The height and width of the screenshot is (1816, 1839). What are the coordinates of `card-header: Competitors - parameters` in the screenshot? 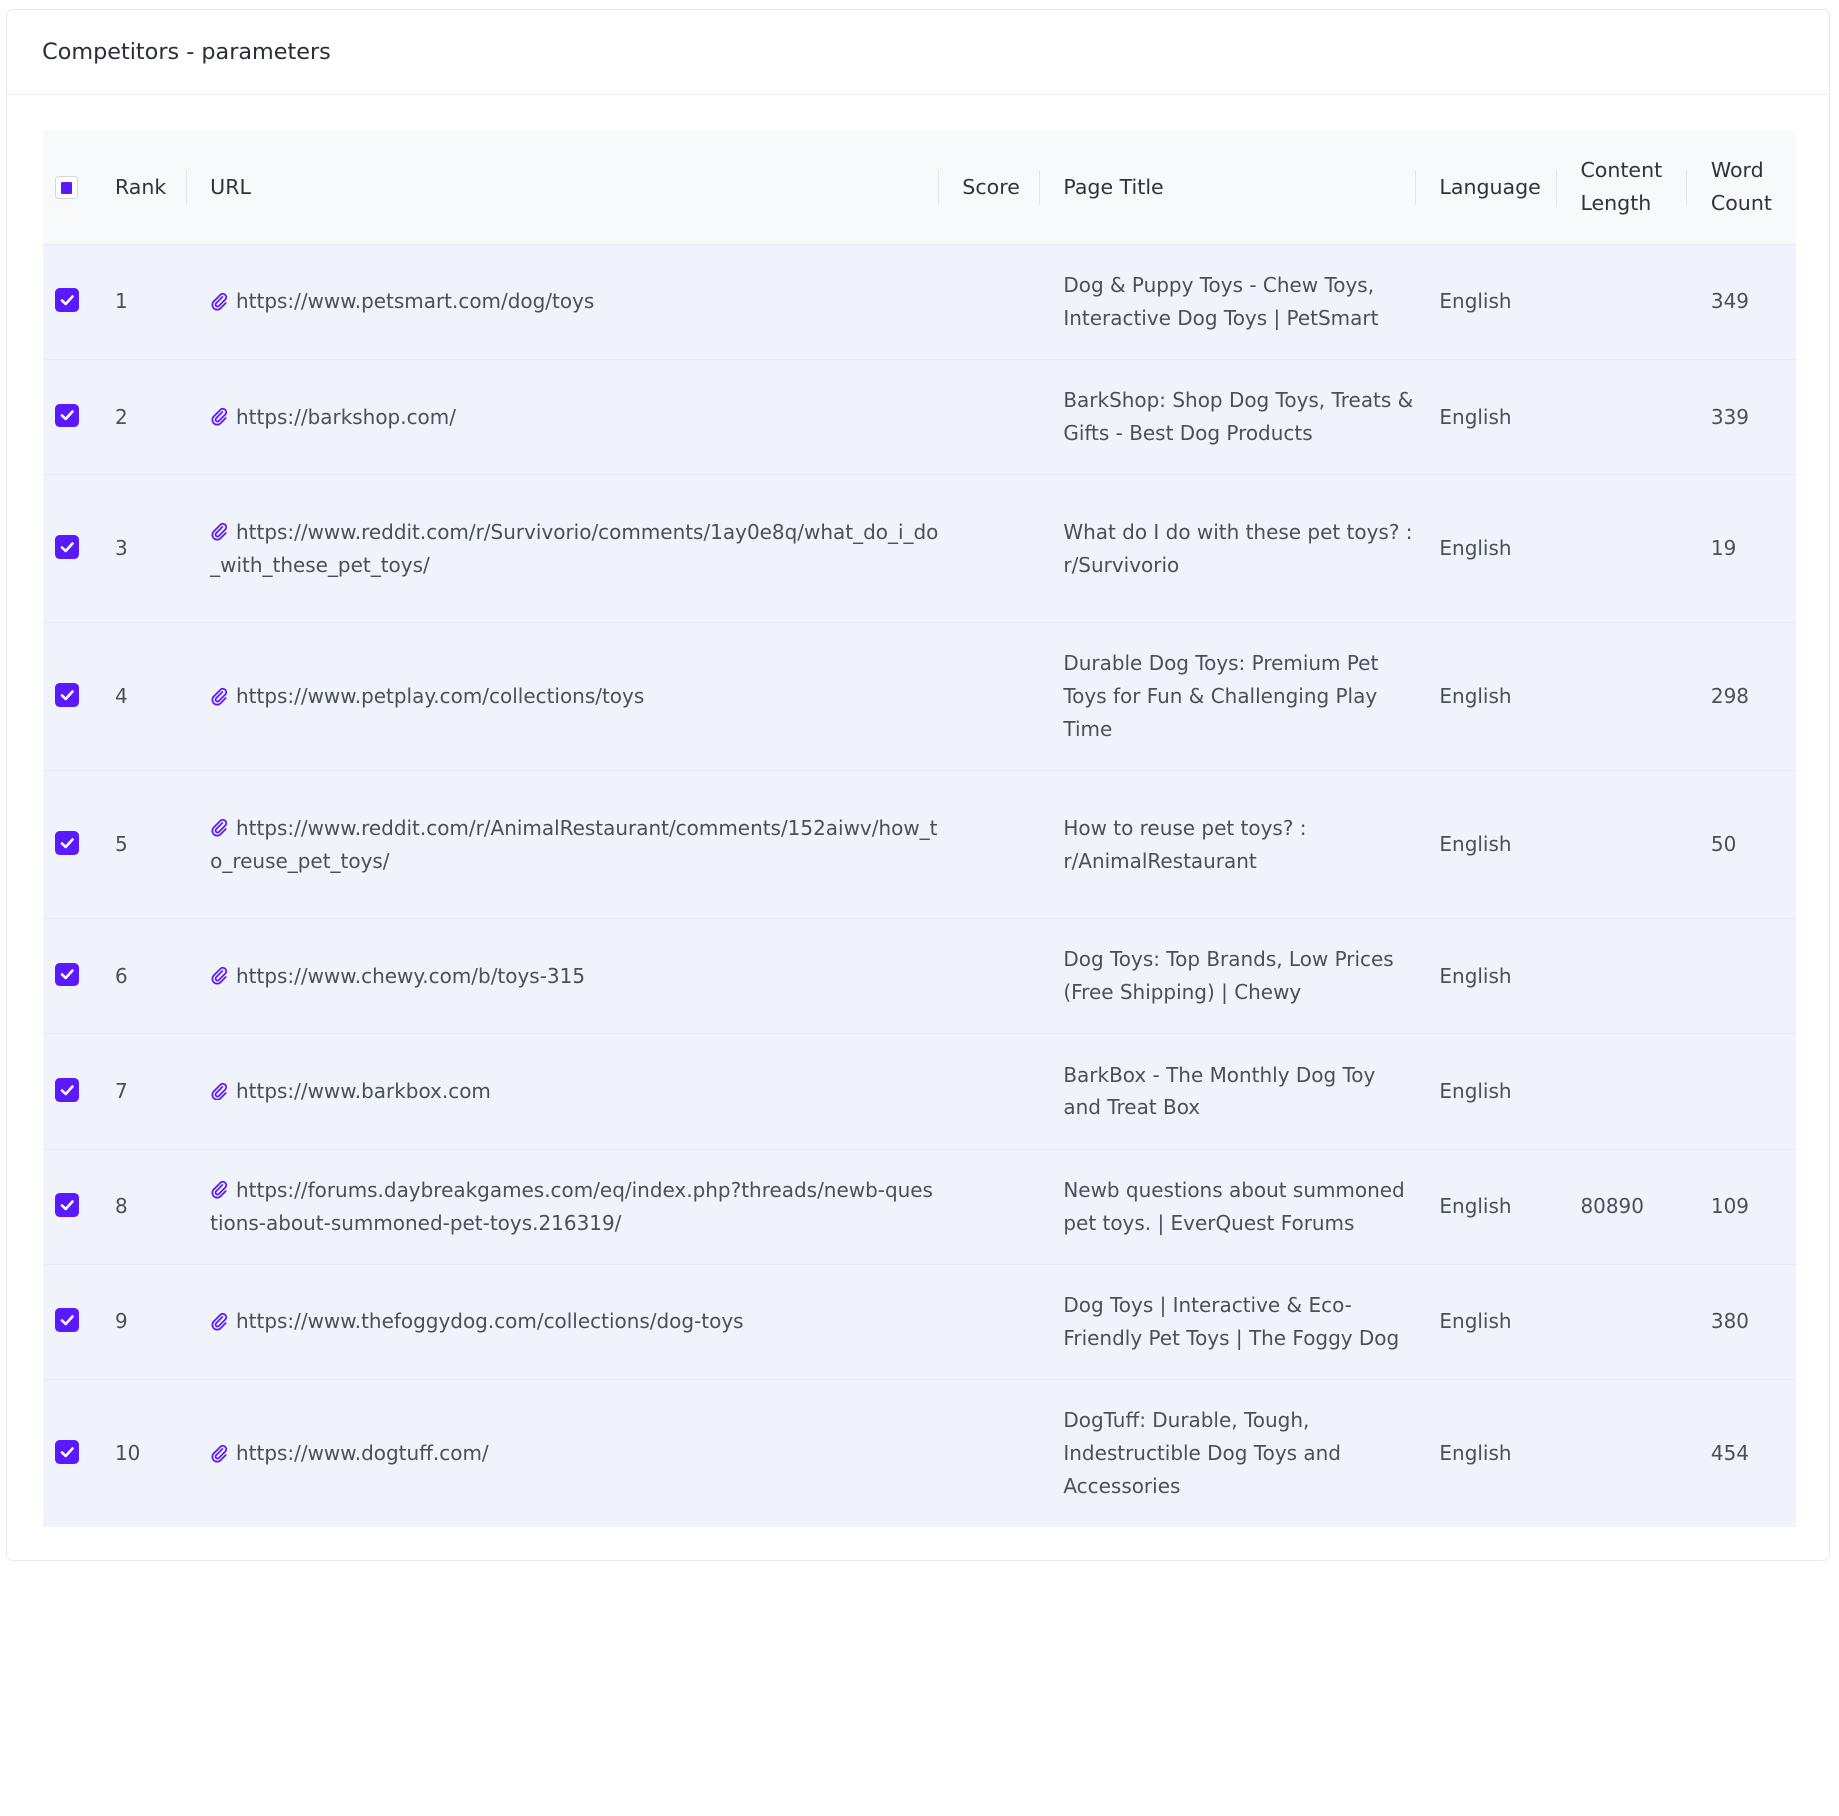 It's located at (917, 52).